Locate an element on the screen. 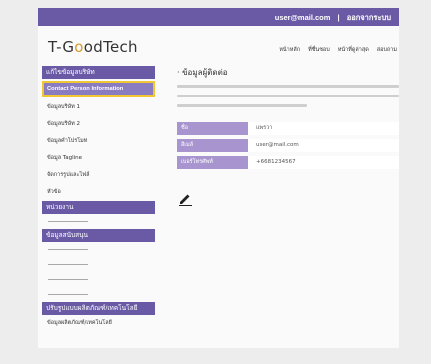  sidebar-item-topics: หัวข้อ is located at coordinates (98, 192).